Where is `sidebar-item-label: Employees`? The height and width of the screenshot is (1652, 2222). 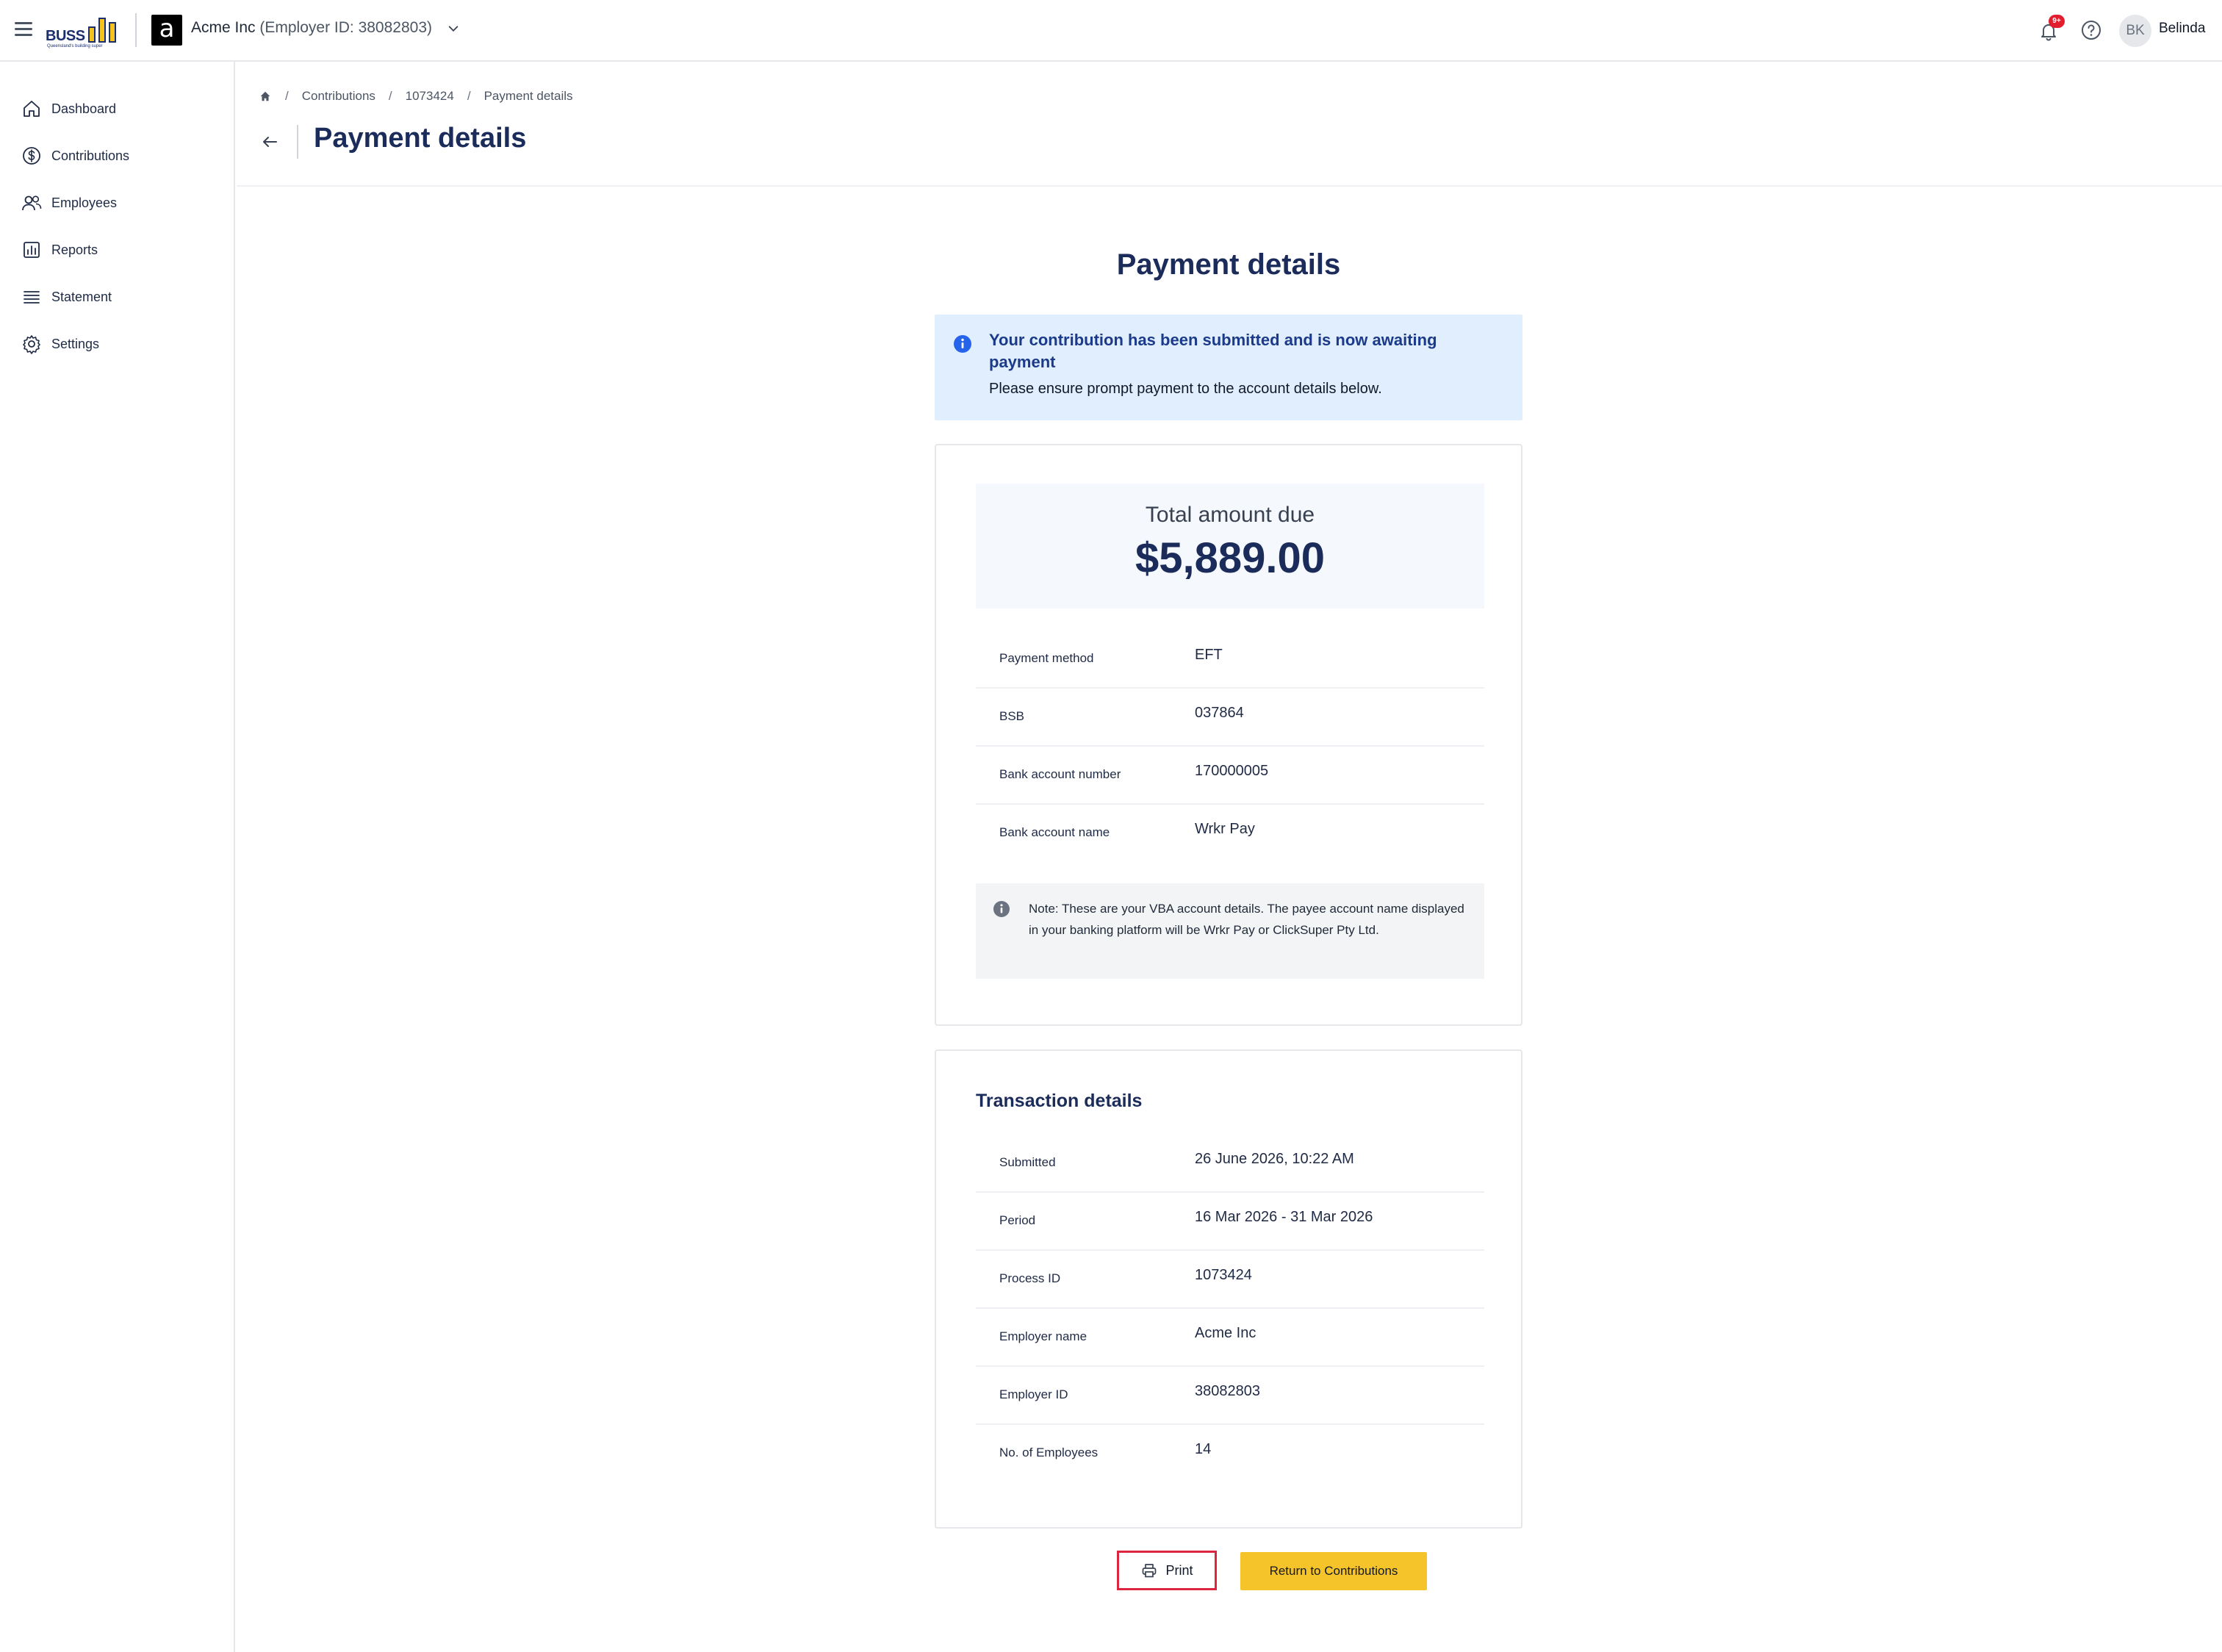 sidebar-item-label: Employees is located at coordinates (84, 202).